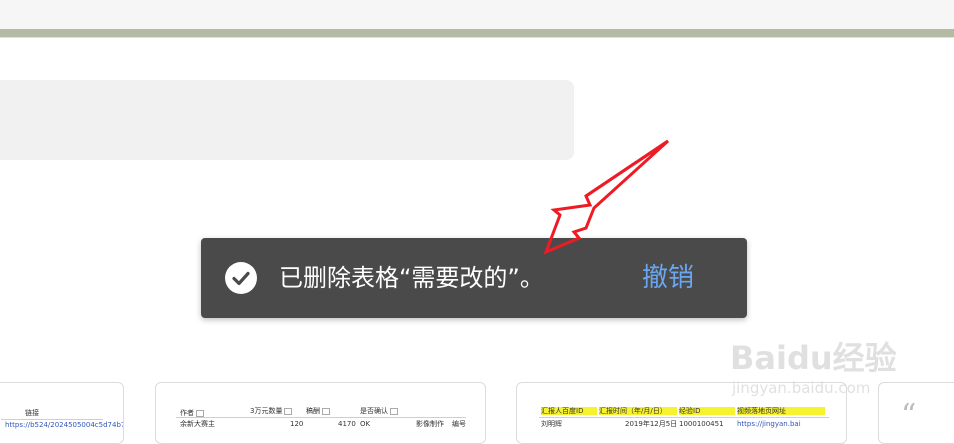 The width and height of the screenshot is (954, 444). What do you see at coordinates (606, 197) in the screenshot?
I see `annotation-arrow-icon` at bounding box center [606, 197].